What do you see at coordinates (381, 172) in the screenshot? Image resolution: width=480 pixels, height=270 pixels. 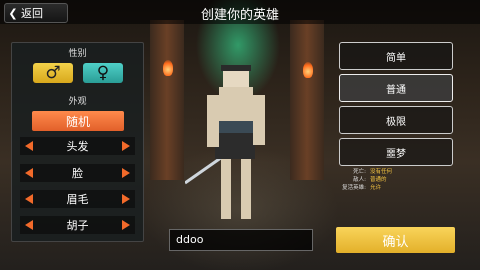 I see `info-value: 没有任何` at bounding box center [381, 172].